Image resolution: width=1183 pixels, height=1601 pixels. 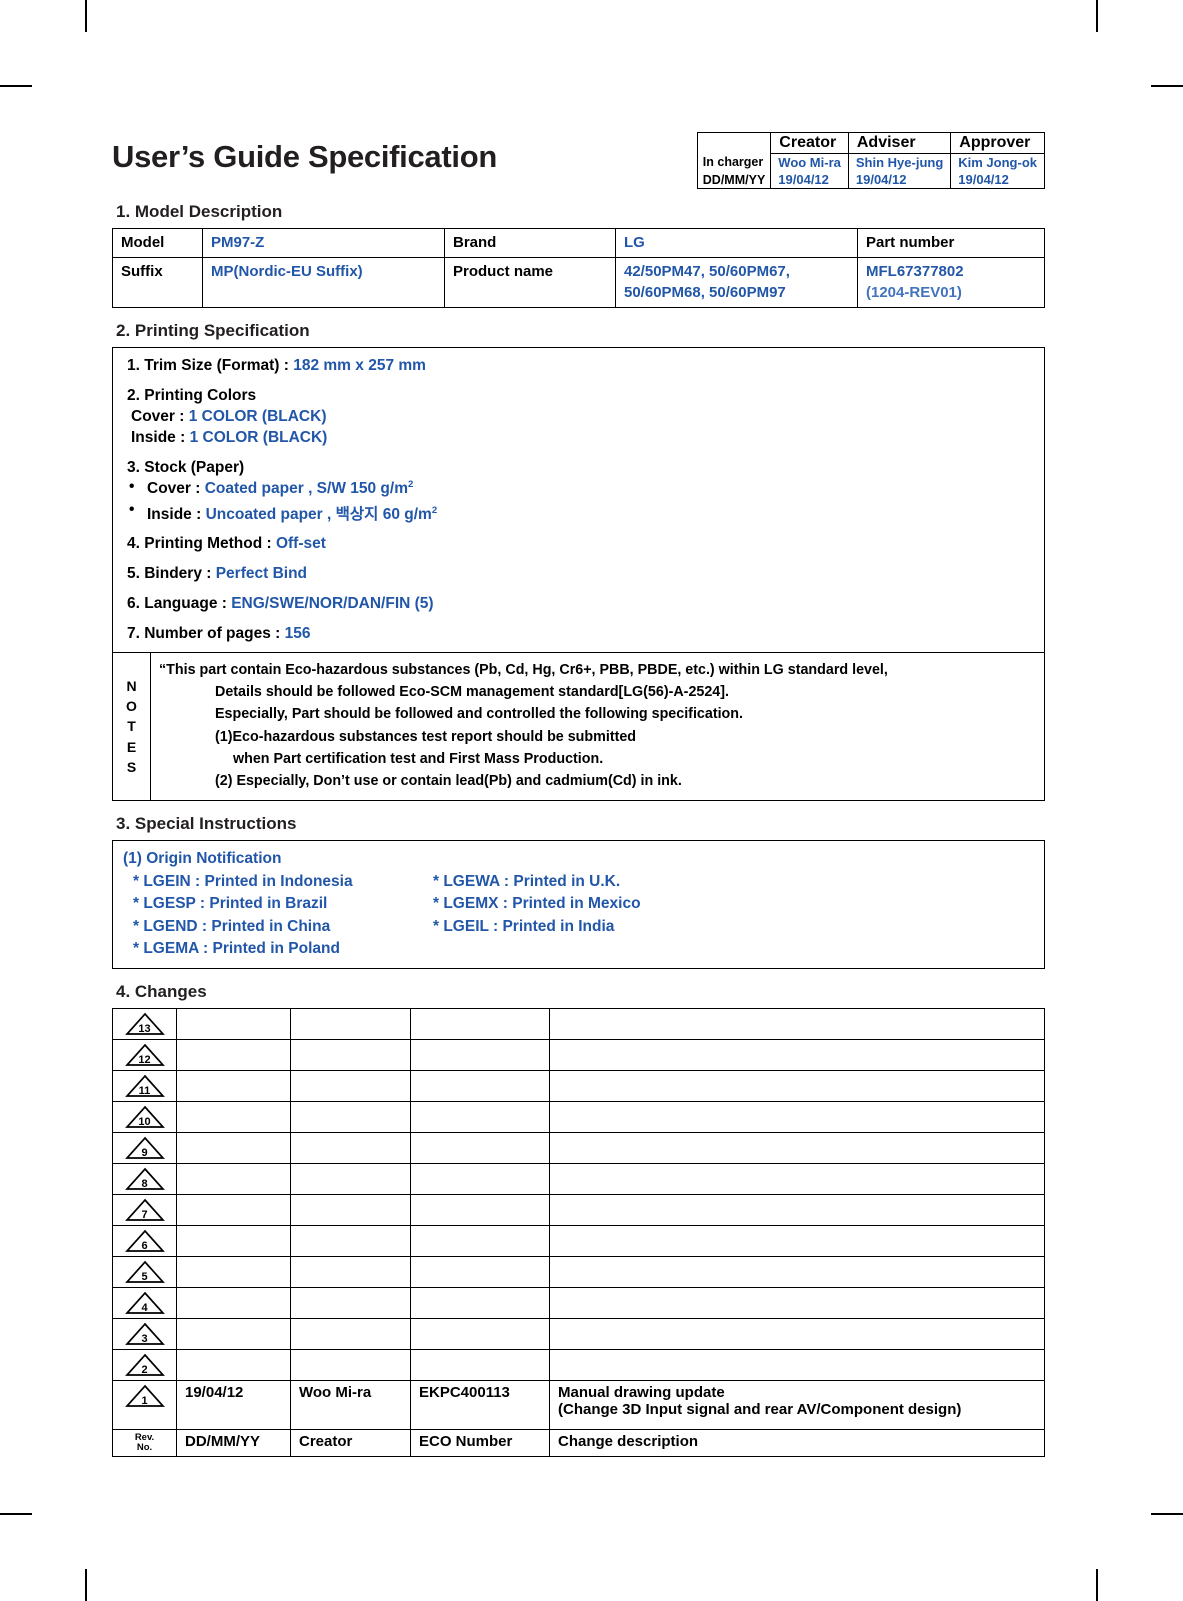 What do you see at coordinates (578, 1241) in the screenshot?
I see `table-row: 6` at bounding box center [578, 1241].